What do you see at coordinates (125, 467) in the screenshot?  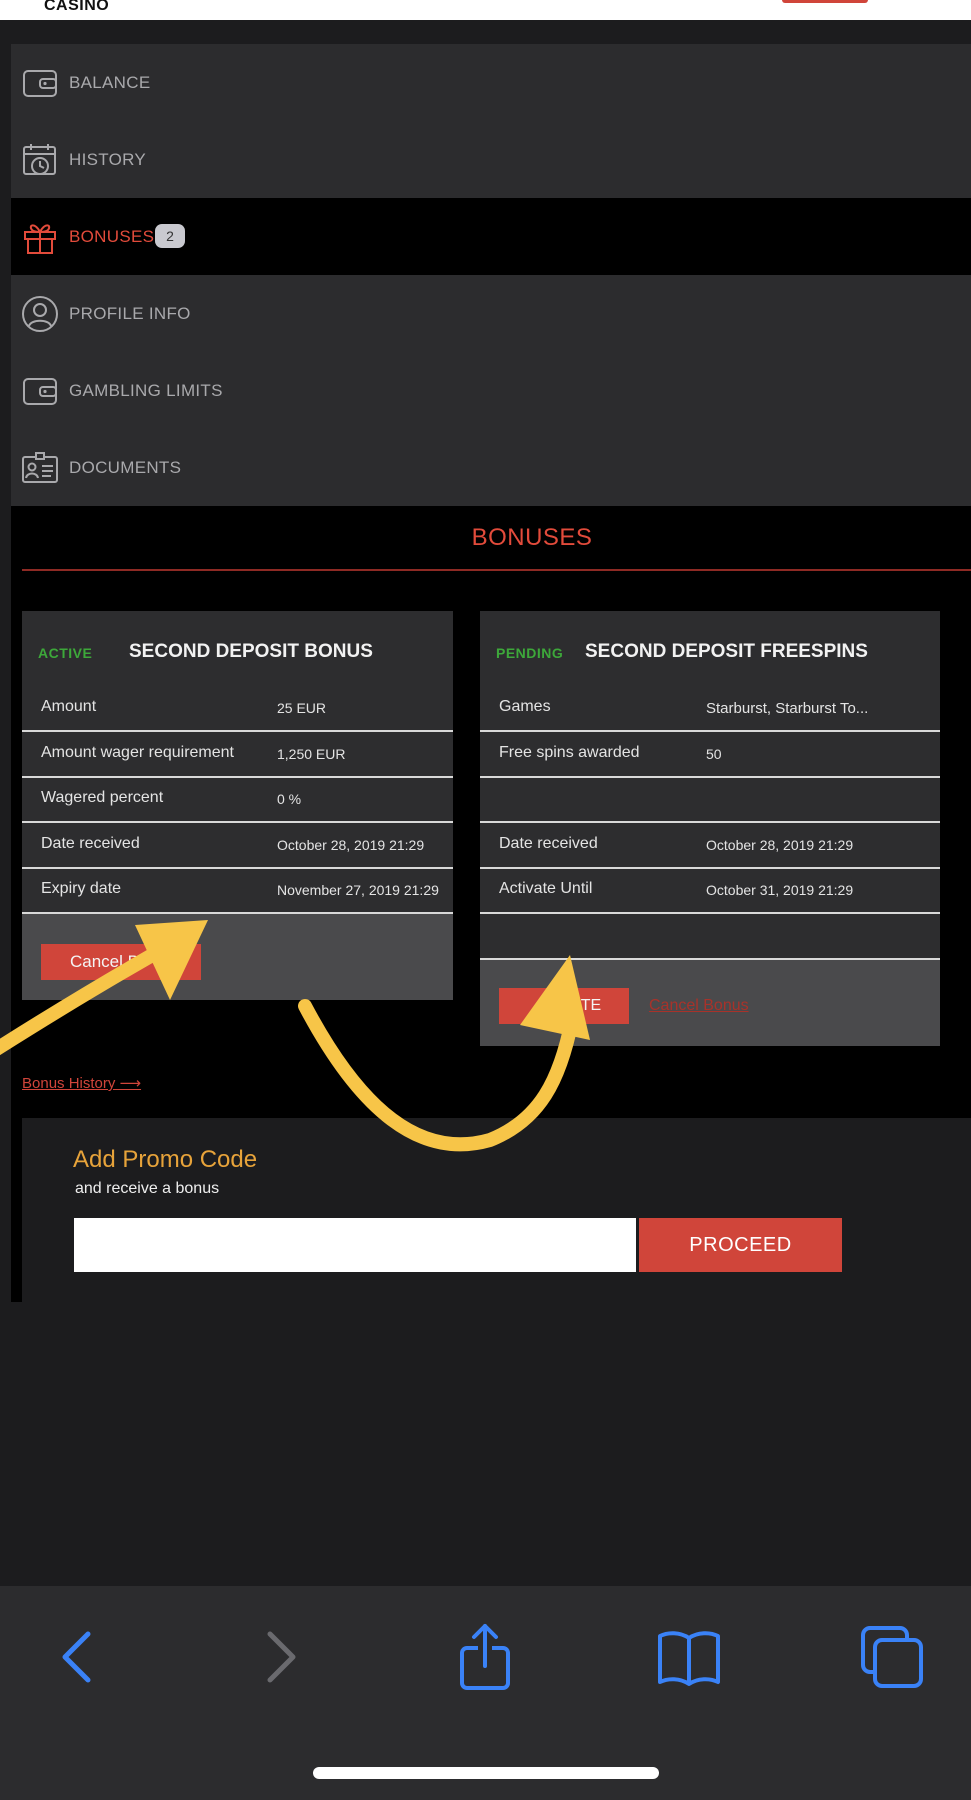 I see `nav-label-documents: DOCUMENTS` at bounding box center [125, 467].